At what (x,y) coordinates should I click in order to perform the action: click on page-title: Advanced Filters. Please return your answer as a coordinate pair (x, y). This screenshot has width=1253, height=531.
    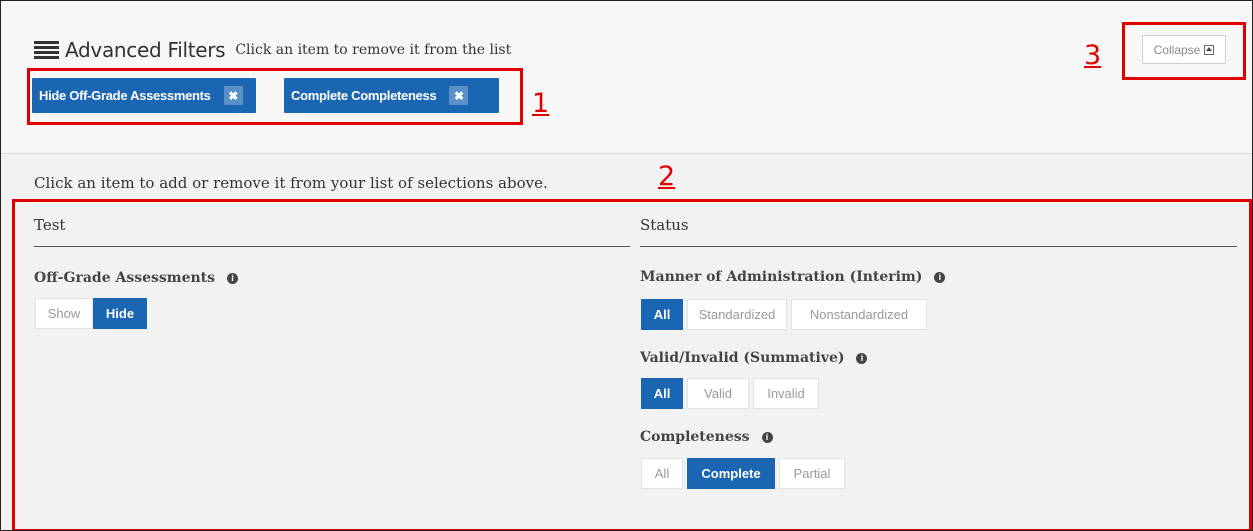
    Looking at the image, I should click on (145, 50).